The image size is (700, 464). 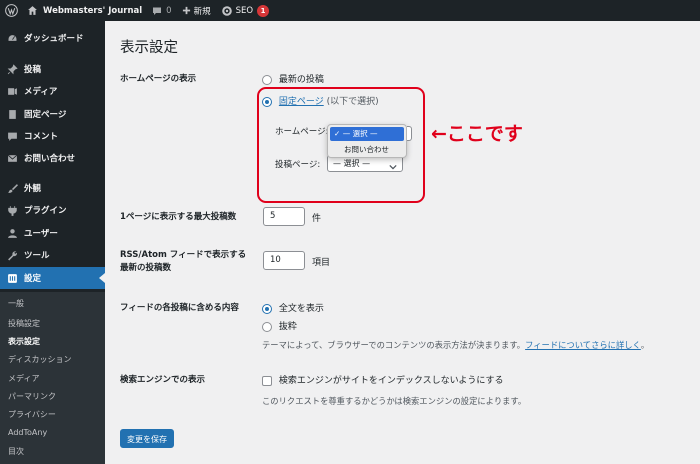 What do you see at coordinates (583, 345) in the screenshot?
I see `feed-learn-more-link: フィードについてさらに詳しく` at bounding box center [583, 345].